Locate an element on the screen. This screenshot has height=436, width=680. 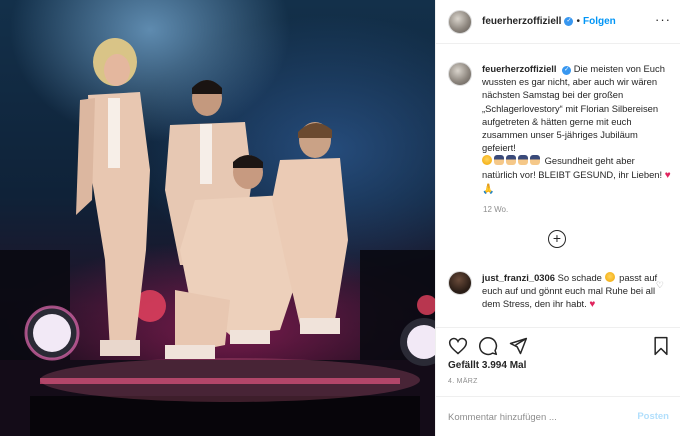
comment-text: So schade is located at coordinates (579, 277).